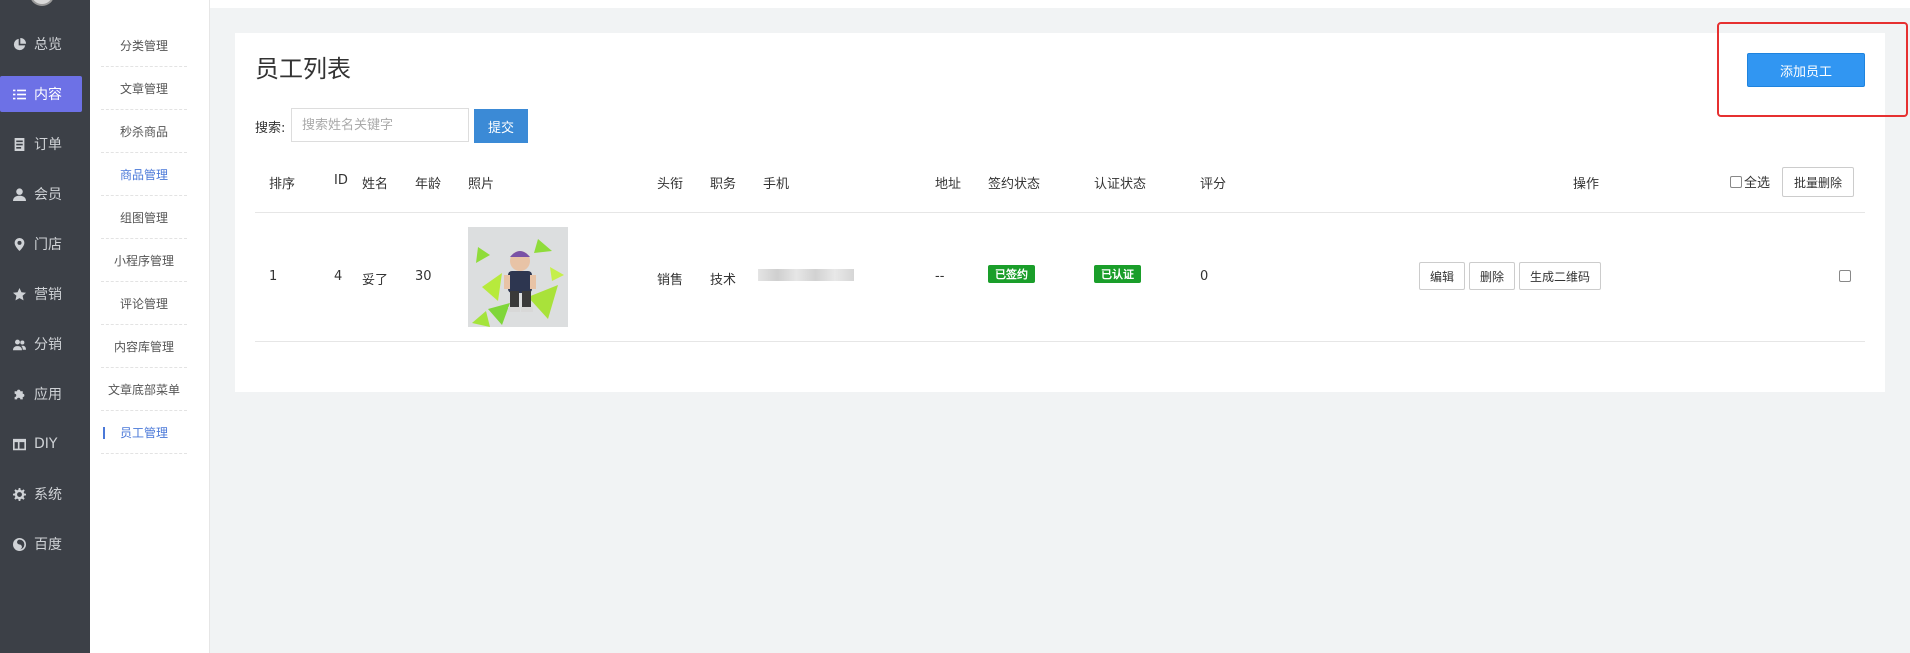  Describe the element at coordinates (273, 276) in the screenshot. I see `cell-order: 1` at that location.